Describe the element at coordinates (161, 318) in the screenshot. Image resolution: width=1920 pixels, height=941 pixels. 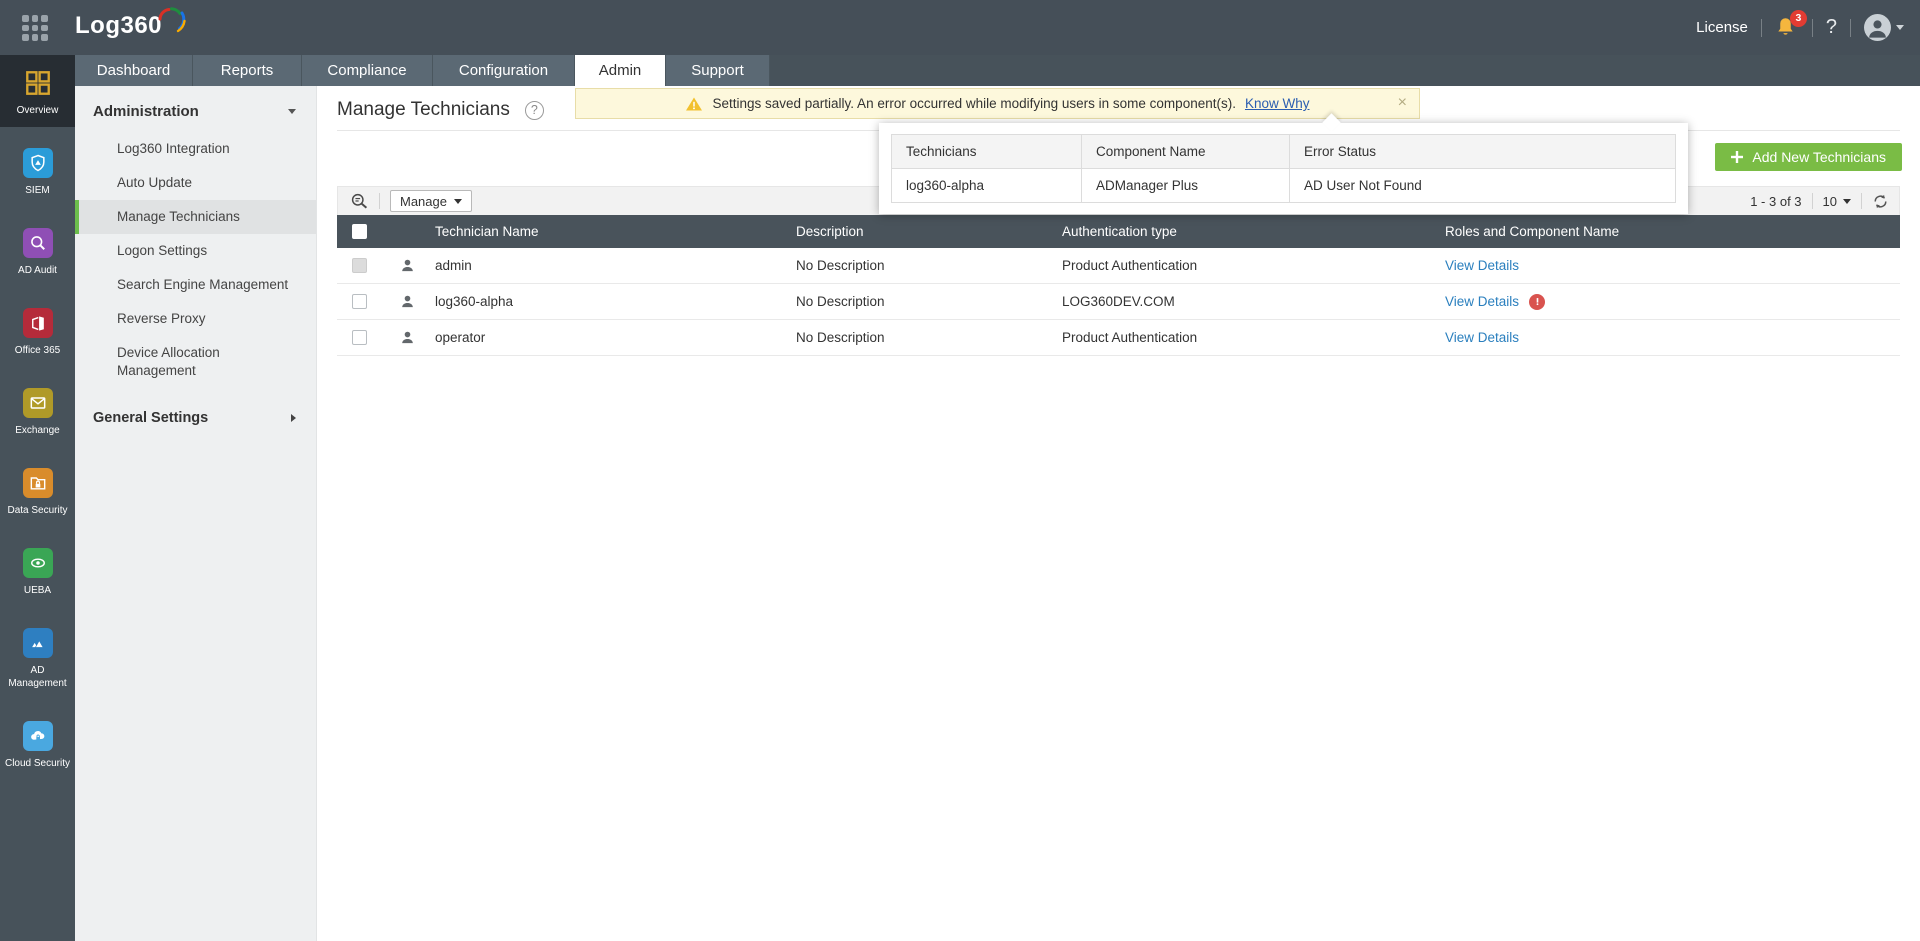
I see `sidebar-item-label: Reverse Proxy` at that location.